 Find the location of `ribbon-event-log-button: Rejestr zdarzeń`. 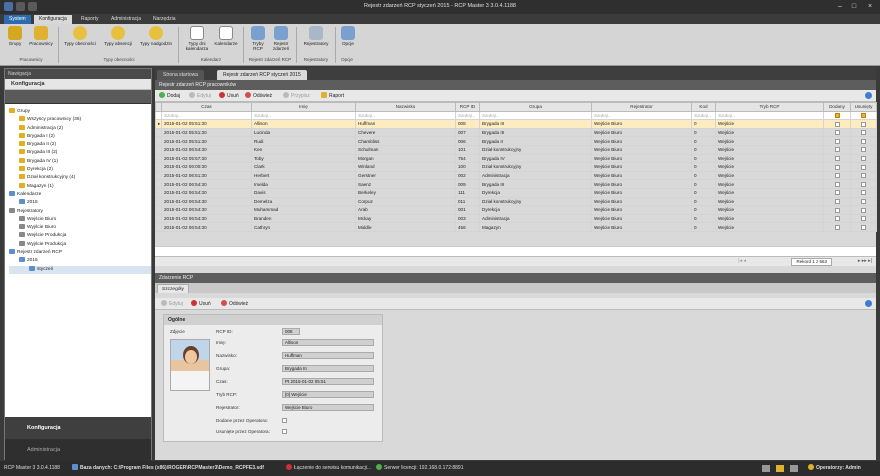

ribbon-event-log-button: Rejestr zdarzeń is located at coordinates (281, 38).